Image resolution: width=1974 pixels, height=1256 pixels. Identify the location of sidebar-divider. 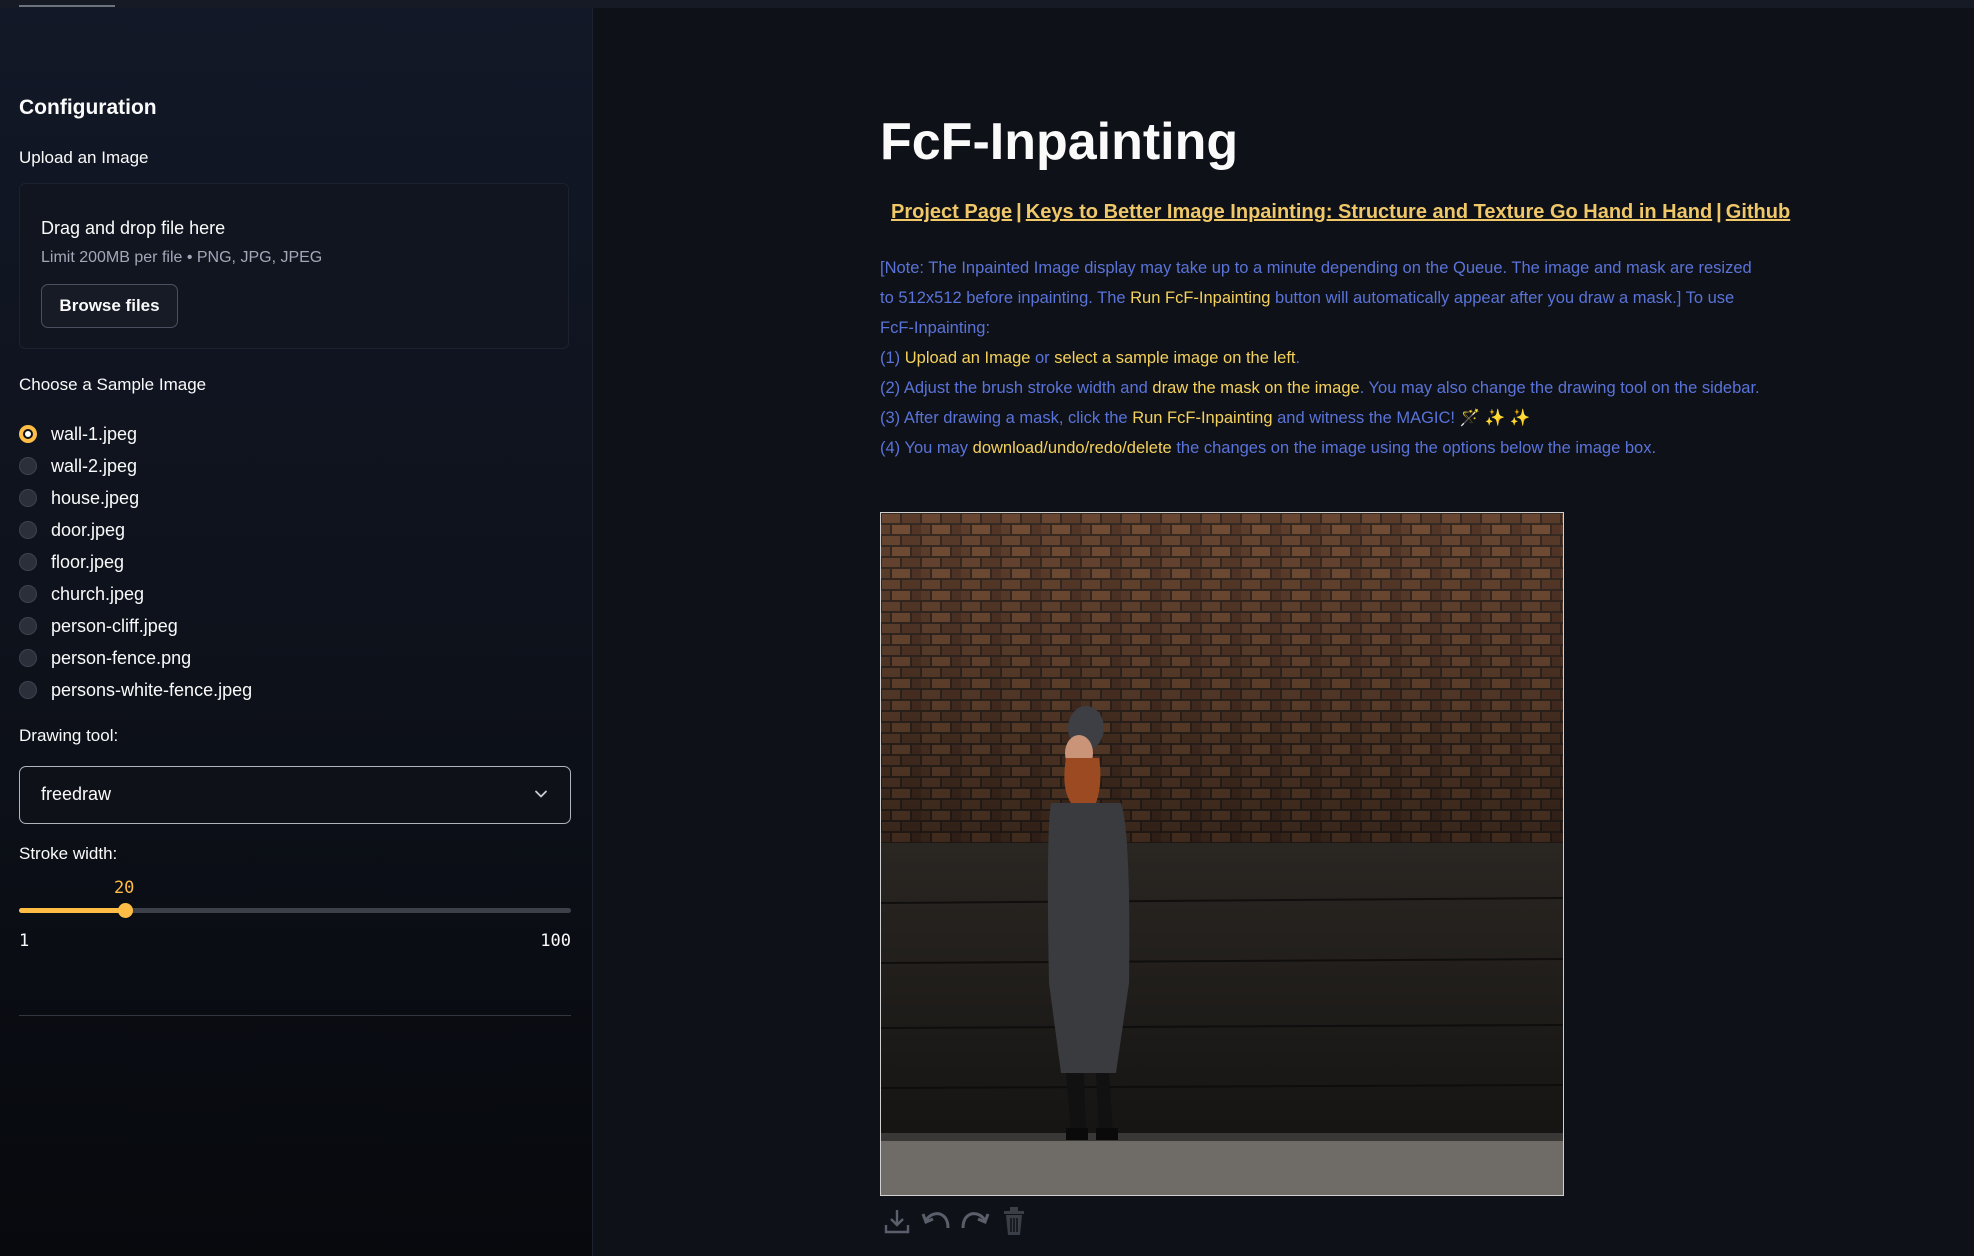
(295, 1015).